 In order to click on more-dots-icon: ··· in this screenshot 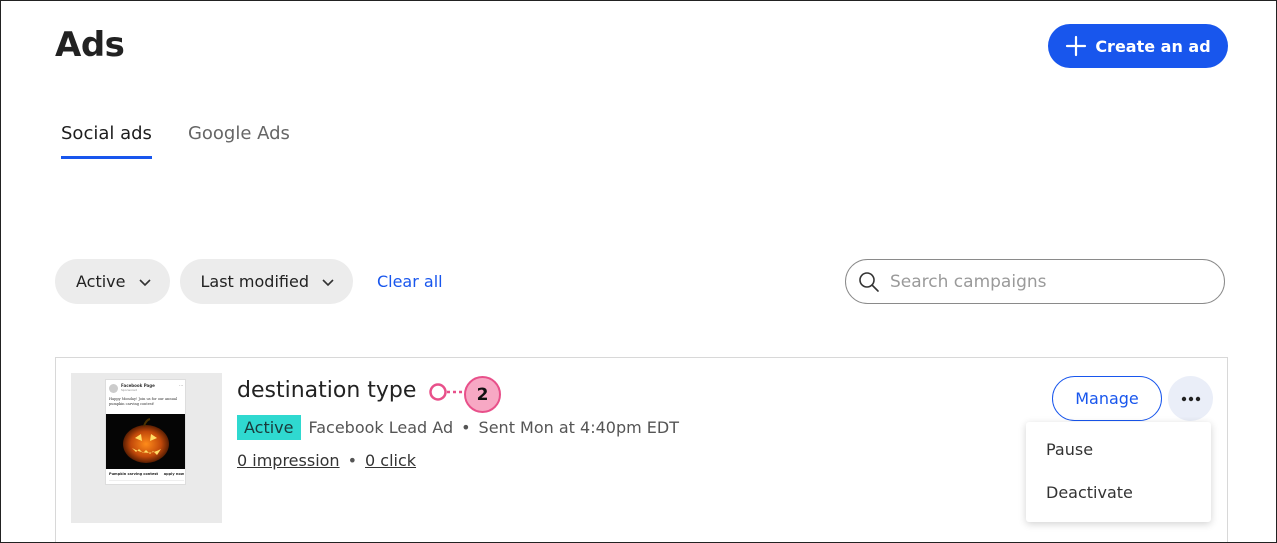, I will do `click(181, 385)`.